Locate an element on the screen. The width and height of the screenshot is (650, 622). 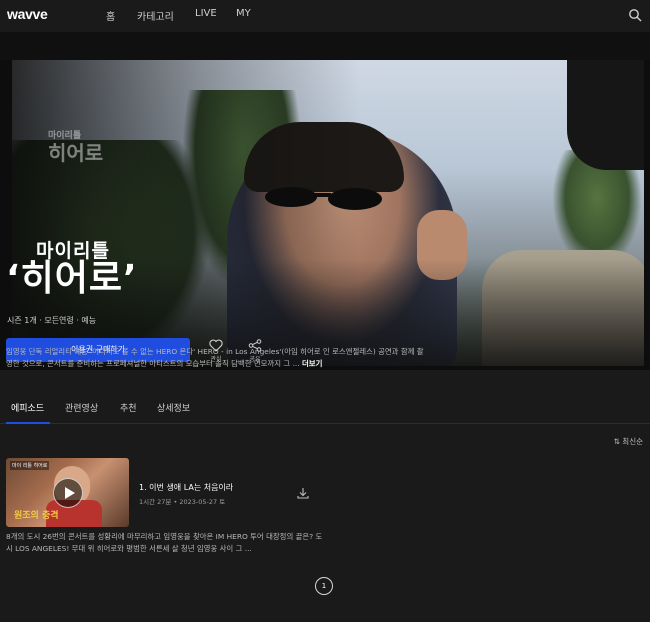
tab-details: 상세정보 is located at coordinates (173, 407).